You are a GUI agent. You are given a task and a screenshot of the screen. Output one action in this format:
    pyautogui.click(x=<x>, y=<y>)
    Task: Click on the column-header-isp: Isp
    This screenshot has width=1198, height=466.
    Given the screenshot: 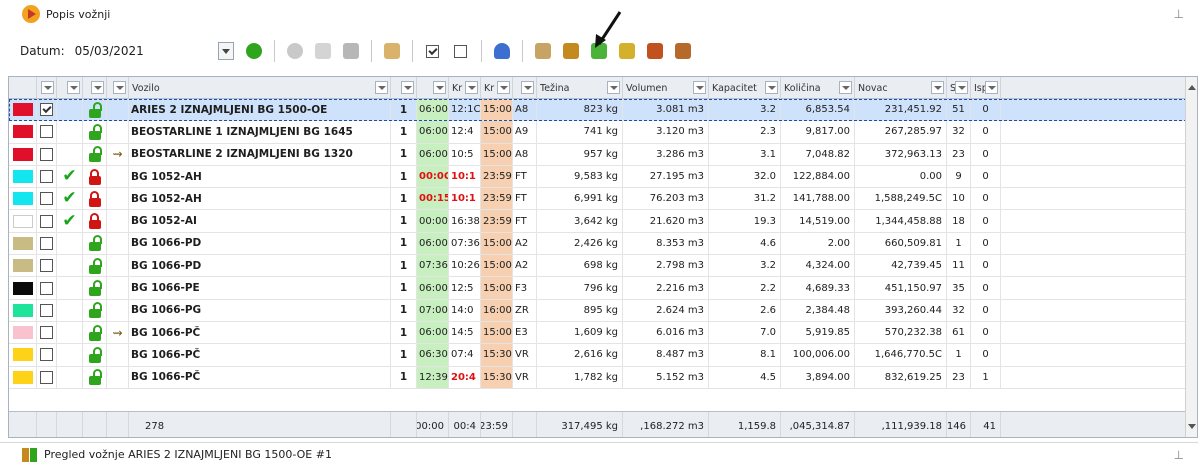 What is the action you would take?
    pyautogui.click(x=986, y=88)
    